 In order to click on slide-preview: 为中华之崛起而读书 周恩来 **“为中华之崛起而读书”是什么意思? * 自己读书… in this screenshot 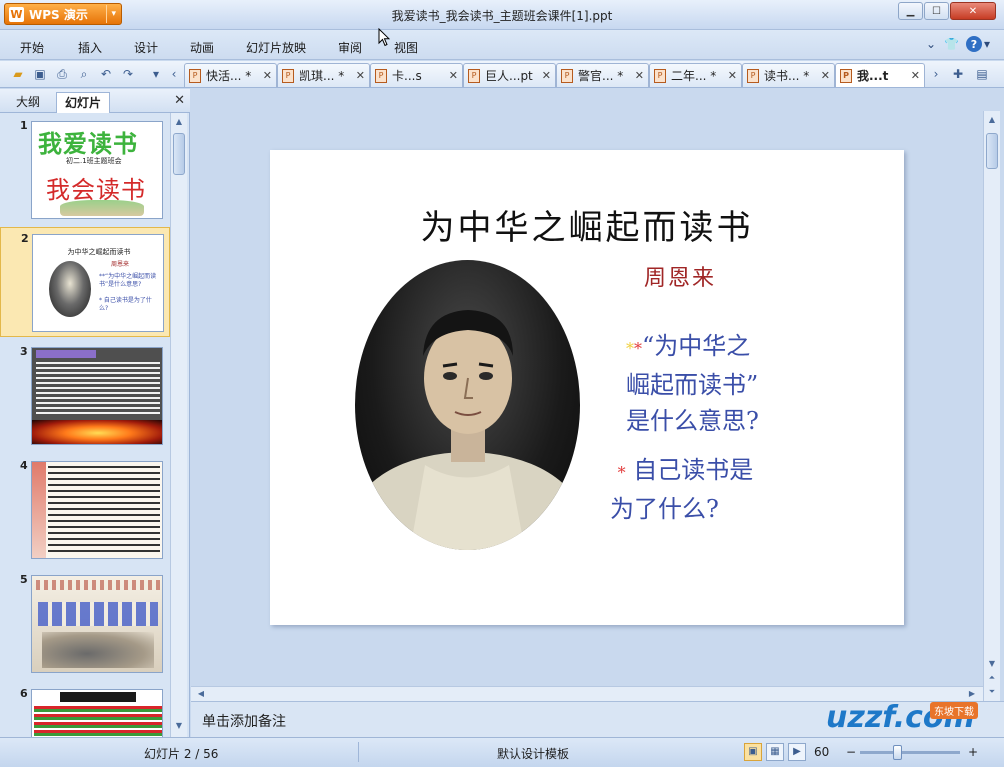, I will do `click(98, 283)`.